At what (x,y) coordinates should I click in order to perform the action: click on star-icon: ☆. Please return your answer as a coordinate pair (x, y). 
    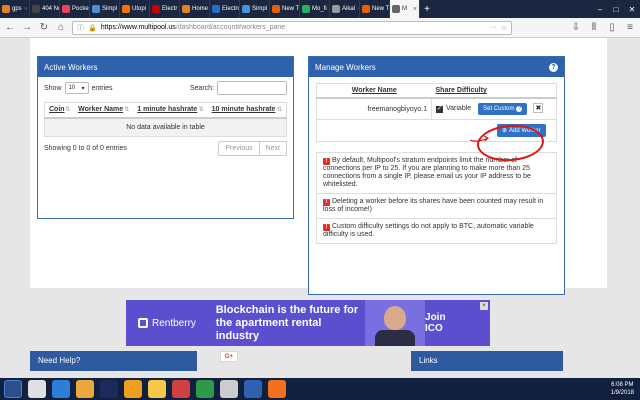
    Looking at the image, I should click on (504, 28).